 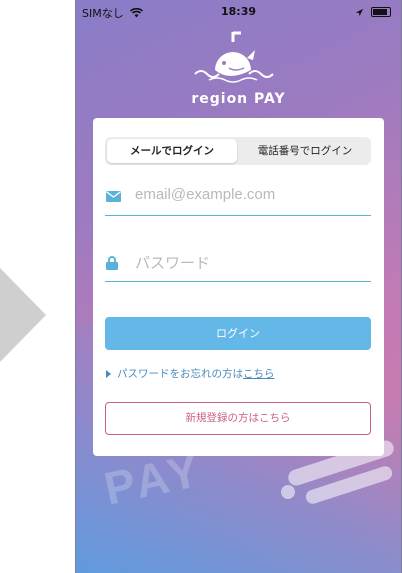 I want to click on triangle-right-icon, so click(x=108, y=374).